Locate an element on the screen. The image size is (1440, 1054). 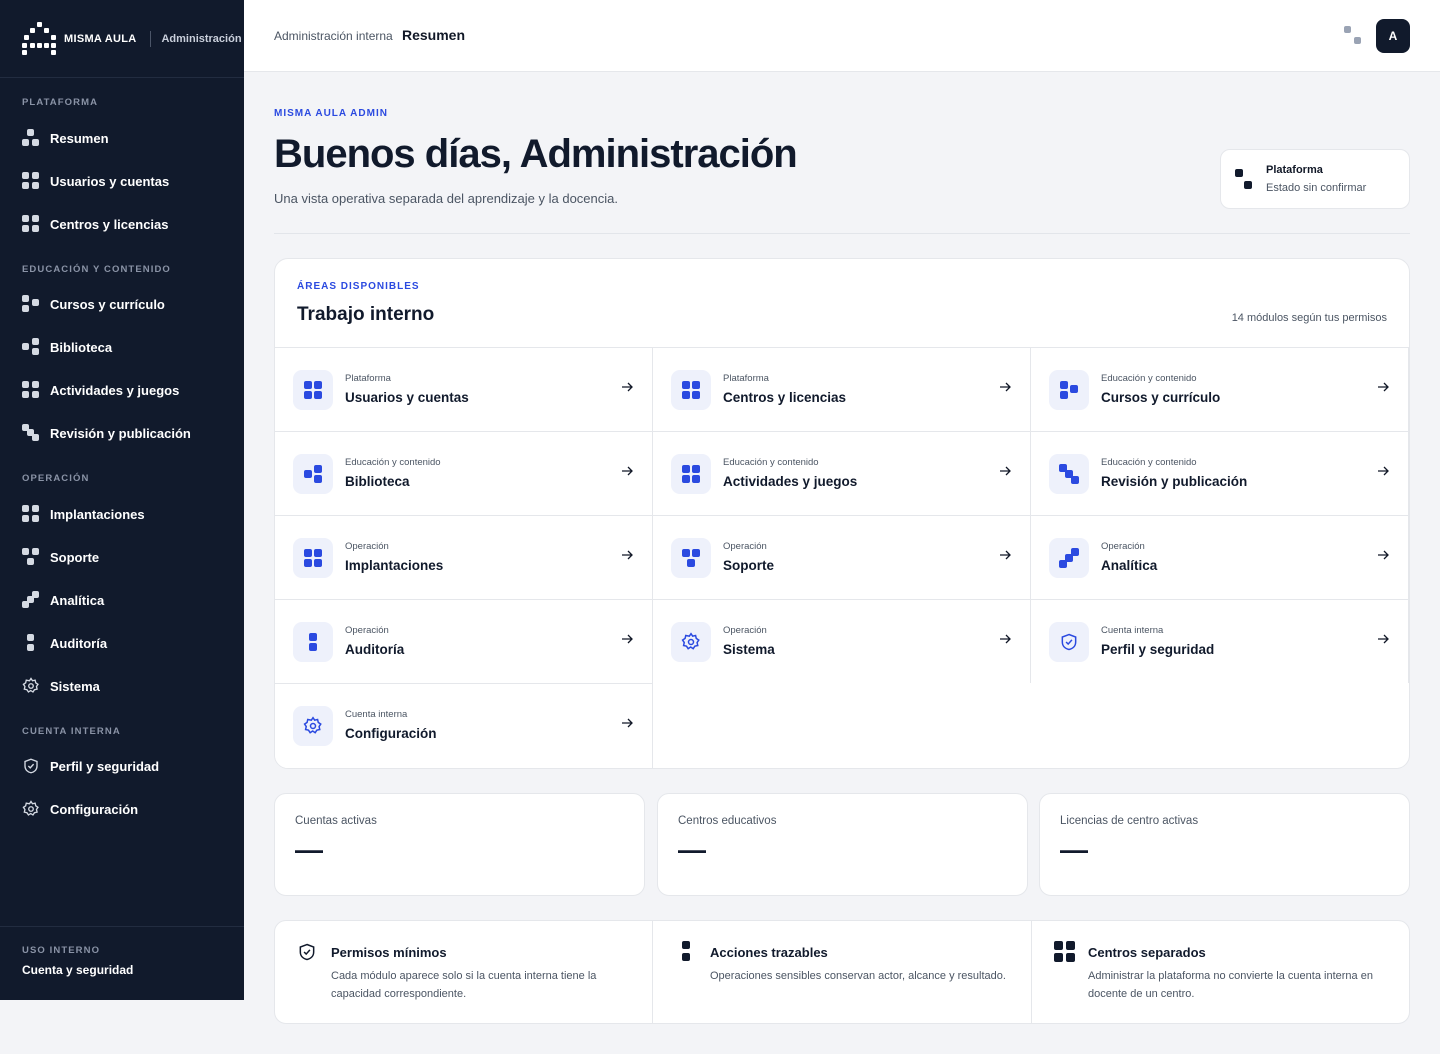
sidebar-item-biblioteca: Biblioteca is located at coordinates (67, 347).